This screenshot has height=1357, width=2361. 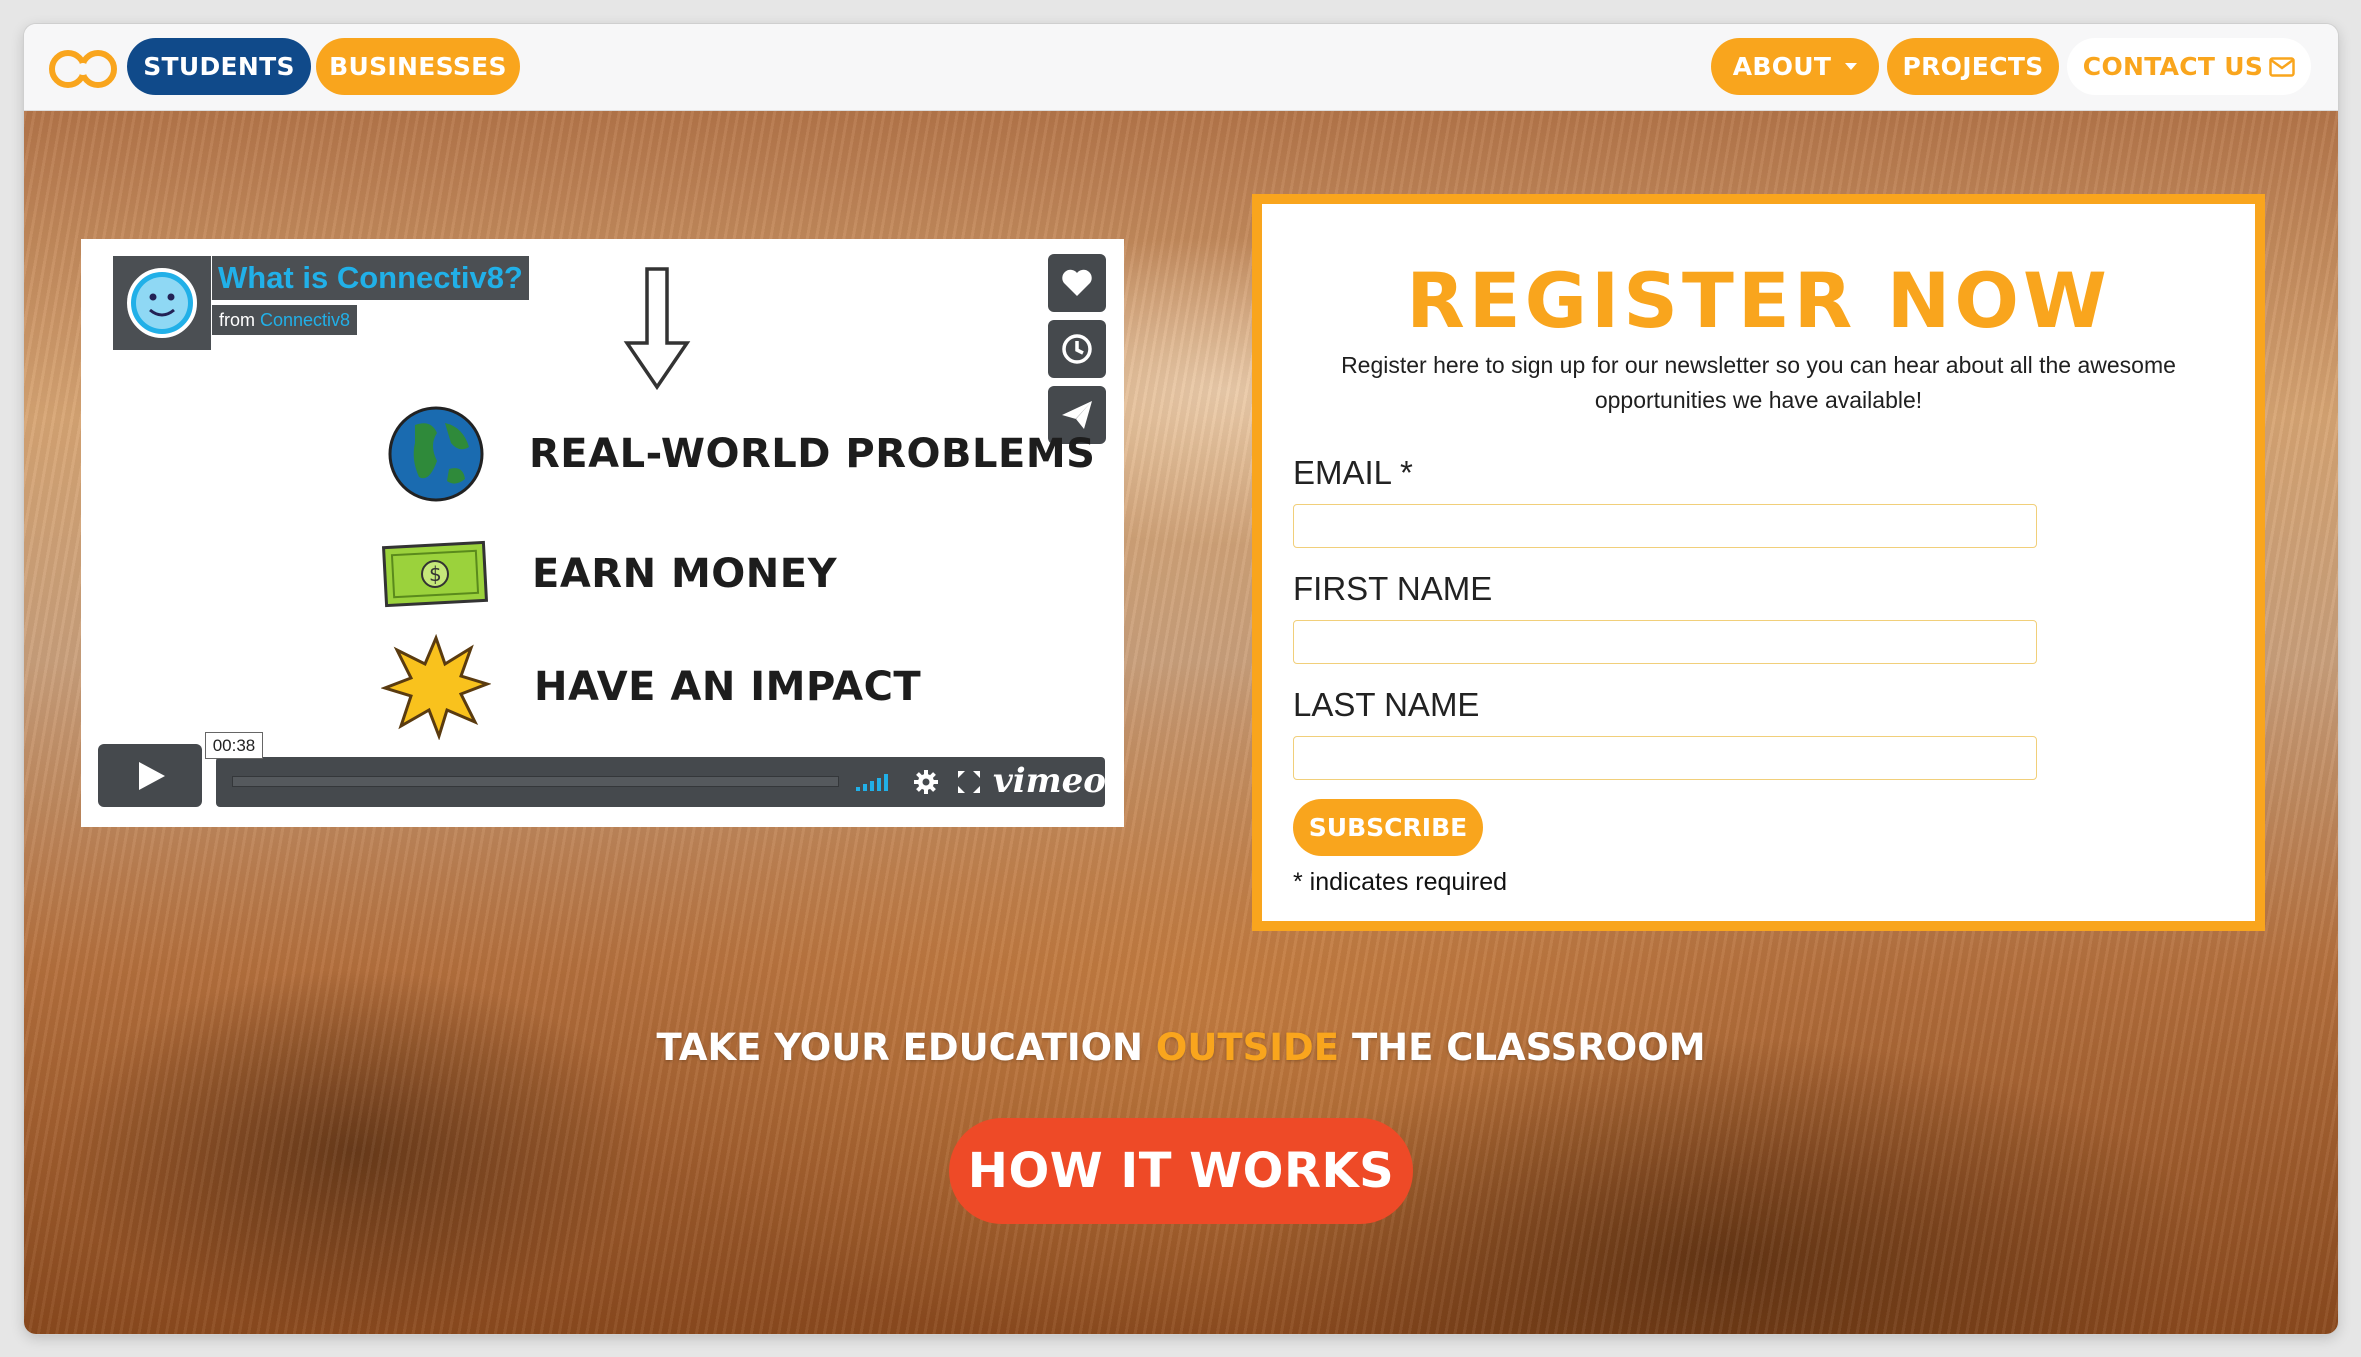 I want to click on nav-projects-label: PROJECTS, so click(x=1973, y=66).